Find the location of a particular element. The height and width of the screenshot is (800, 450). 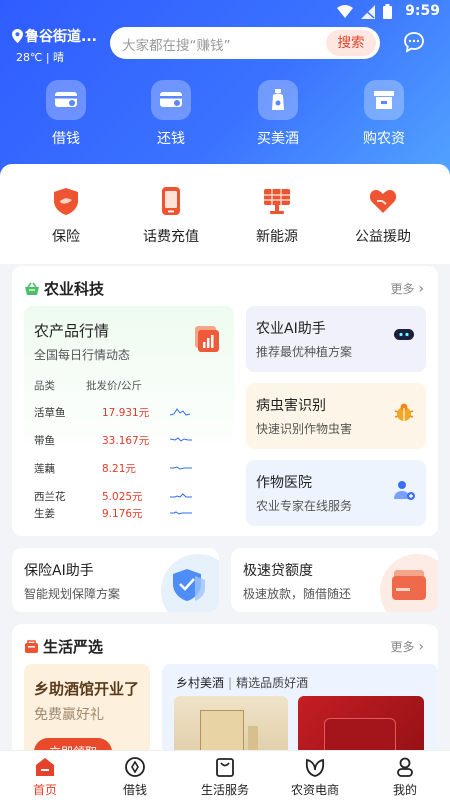

pest-identify-title: 病虫害识别 is located at coordinates (291, 406).